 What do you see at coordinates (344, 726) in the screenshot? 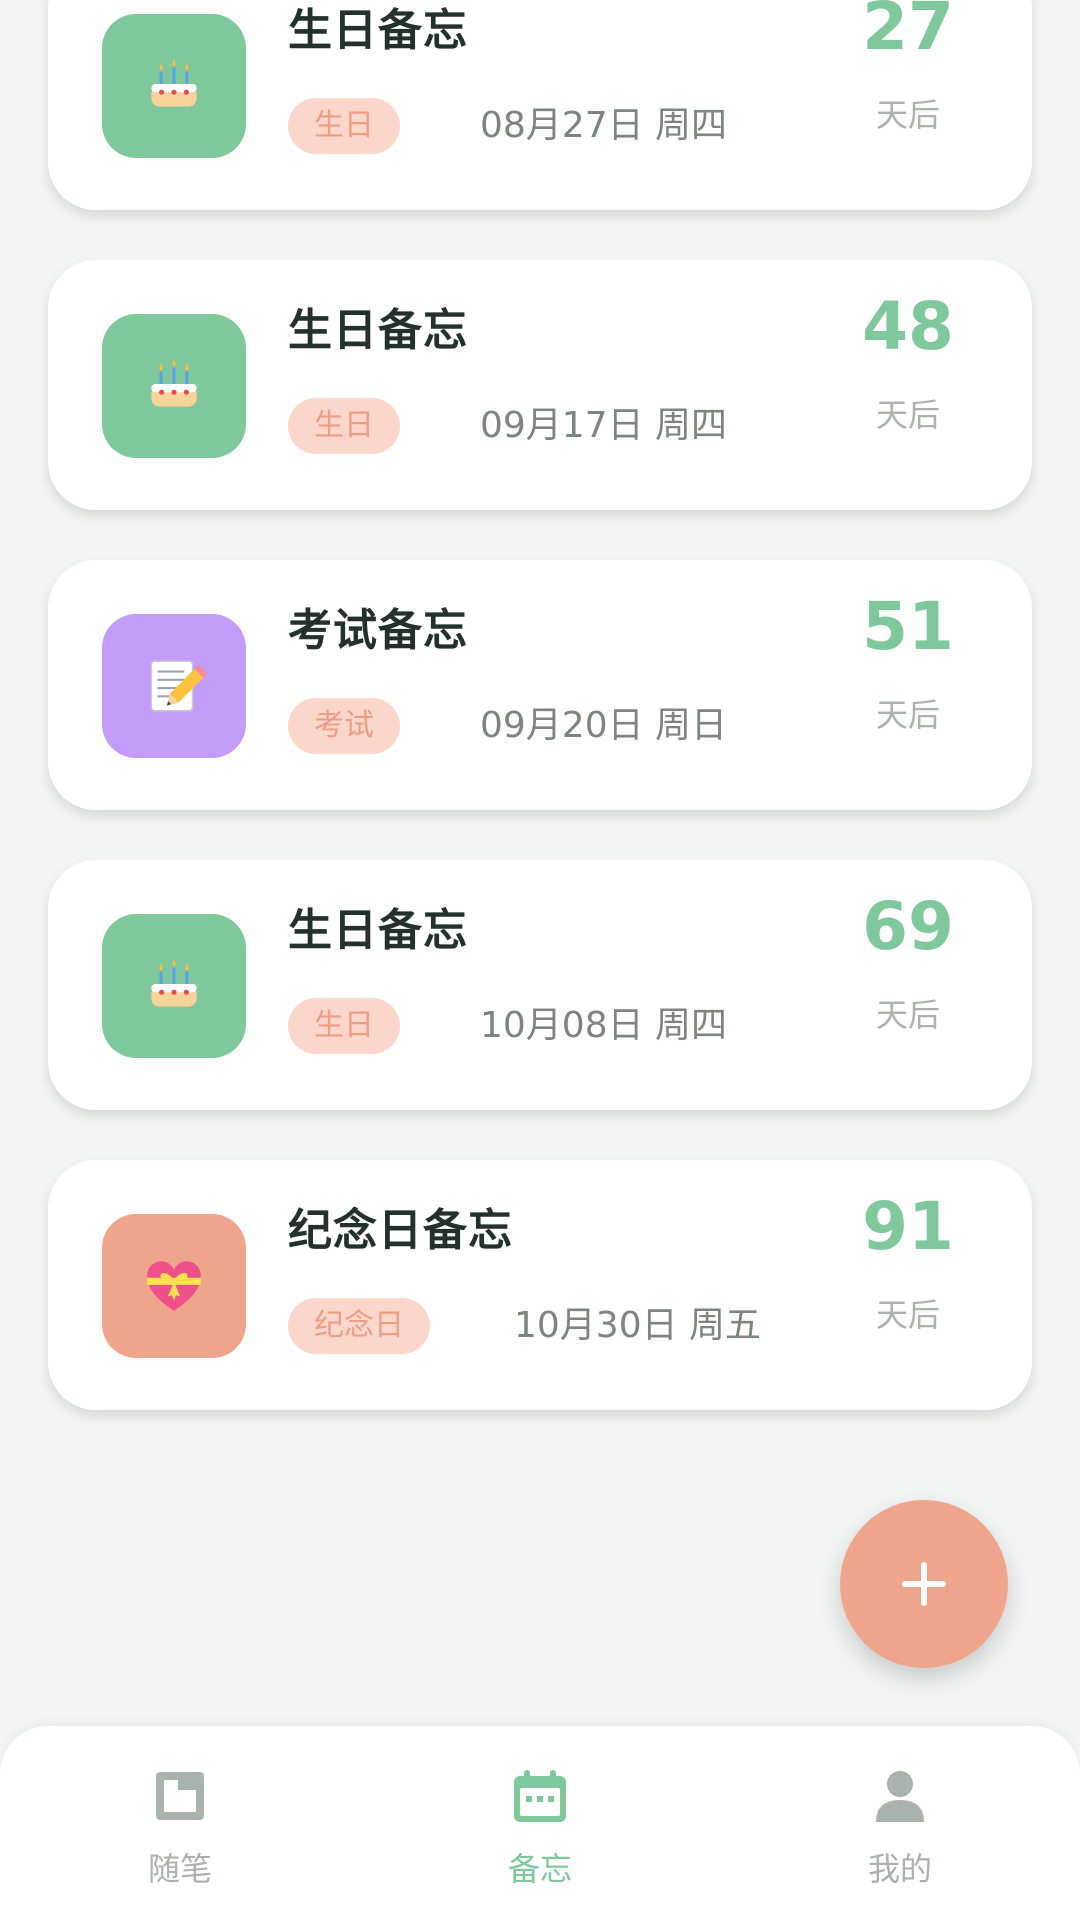
I see `category-tag: 考试` at bounding box center [344, 726].